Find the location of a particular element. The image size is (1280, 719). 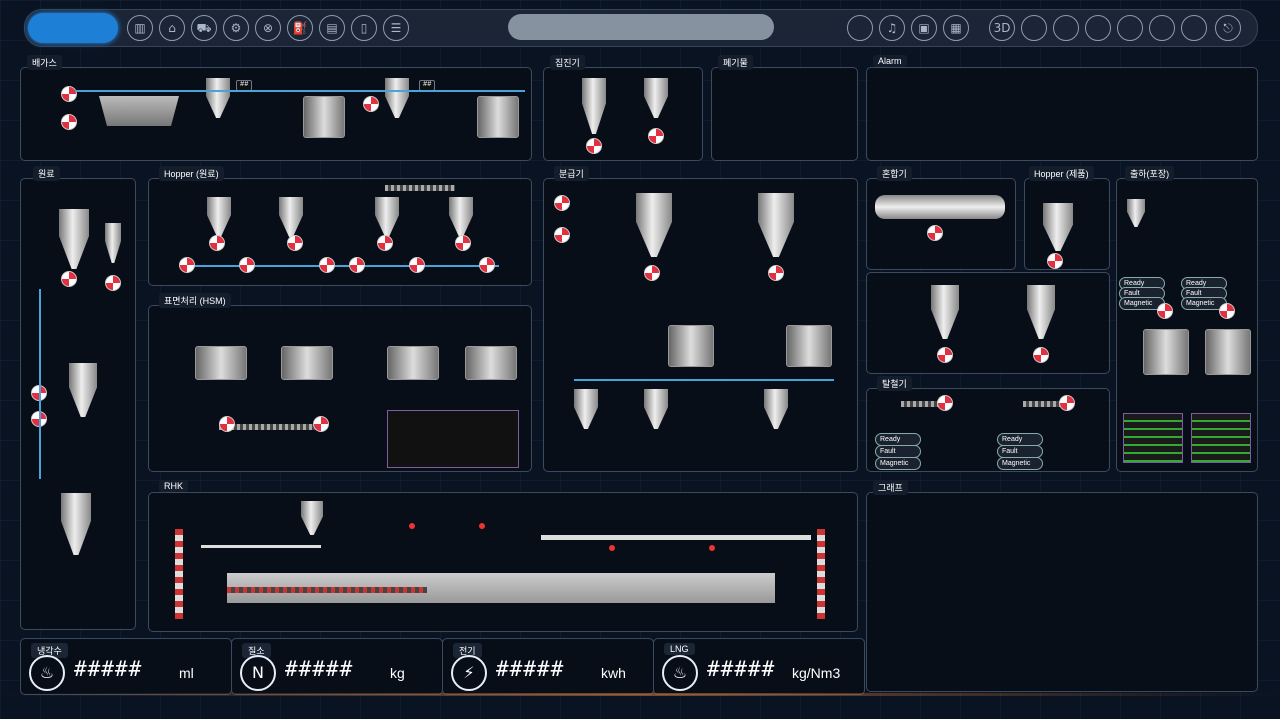

waste-panel: 폐기물 is located at coordinates (784, 108).